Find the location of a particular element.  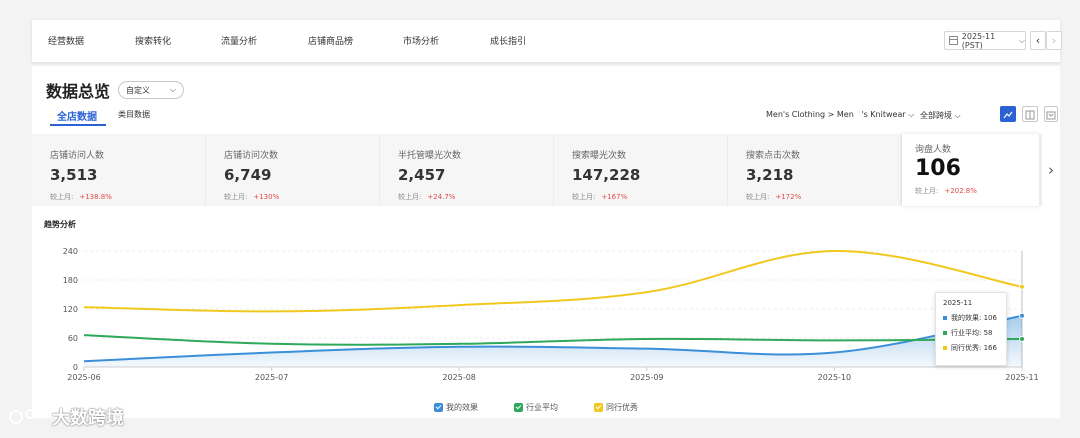

x-tick-label: 2025-09 is located at coordinates (646, 377).